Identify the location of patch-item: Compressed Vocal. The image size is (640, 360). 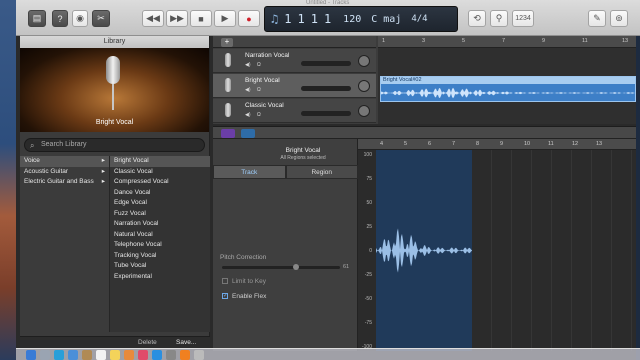
(160, 182).